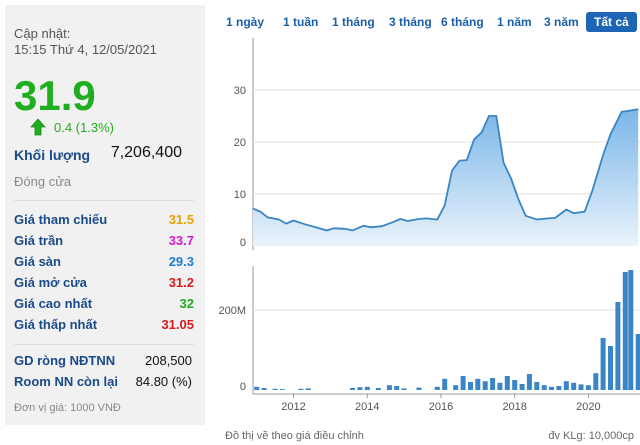  I want to click on price-tick-label: 10, so click(240, 195).